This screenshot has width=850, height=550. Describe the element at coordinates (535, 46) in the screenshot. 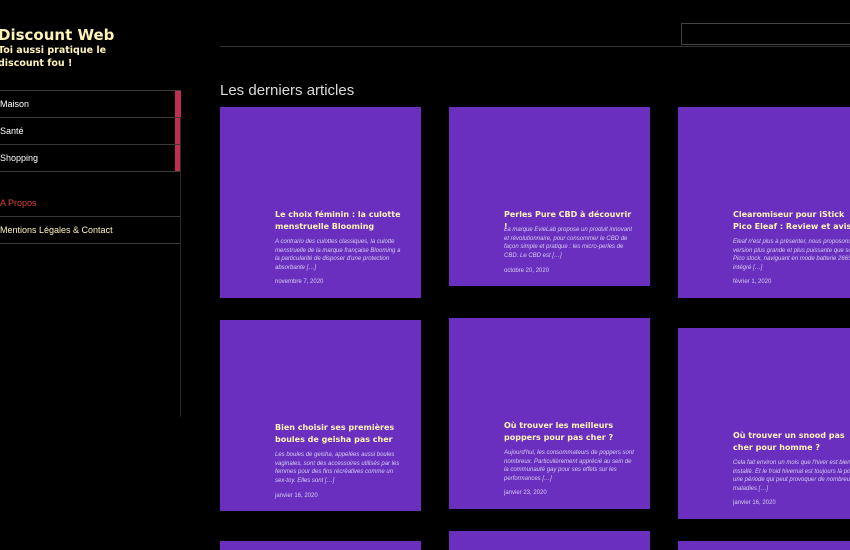

I see `header-divider` at that location.